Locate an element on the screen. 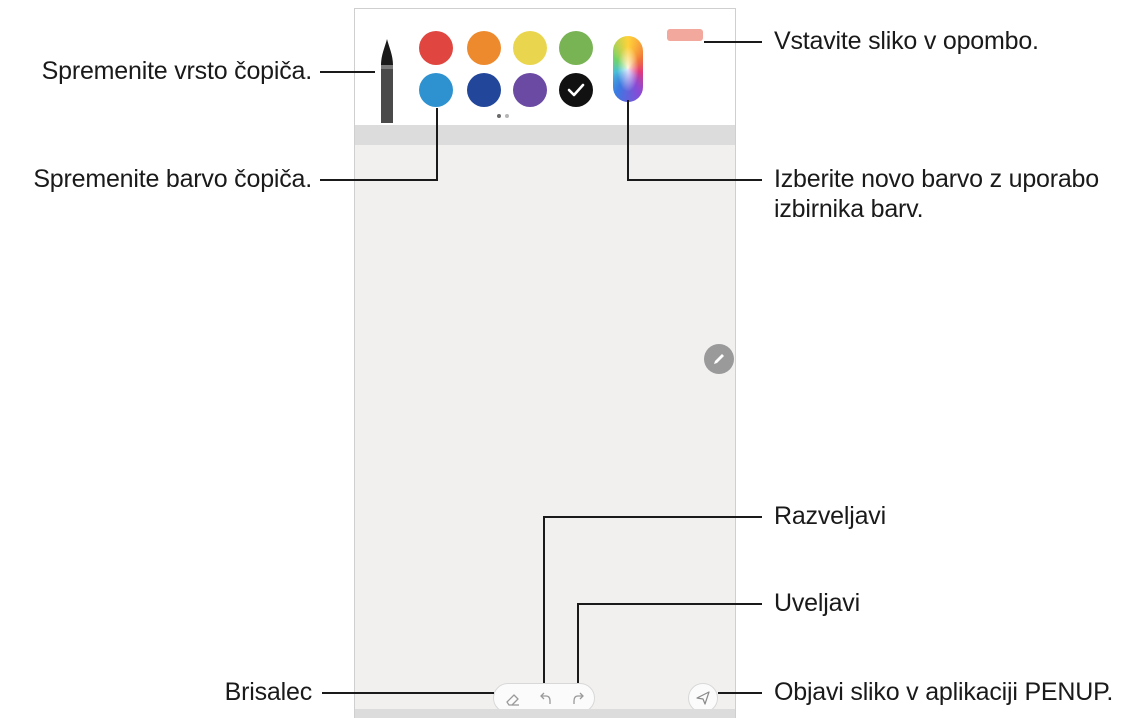 Image resolution: width=1141 pixels, height=718 pixels. leader-color-picker is located at coordinates (694, 180).